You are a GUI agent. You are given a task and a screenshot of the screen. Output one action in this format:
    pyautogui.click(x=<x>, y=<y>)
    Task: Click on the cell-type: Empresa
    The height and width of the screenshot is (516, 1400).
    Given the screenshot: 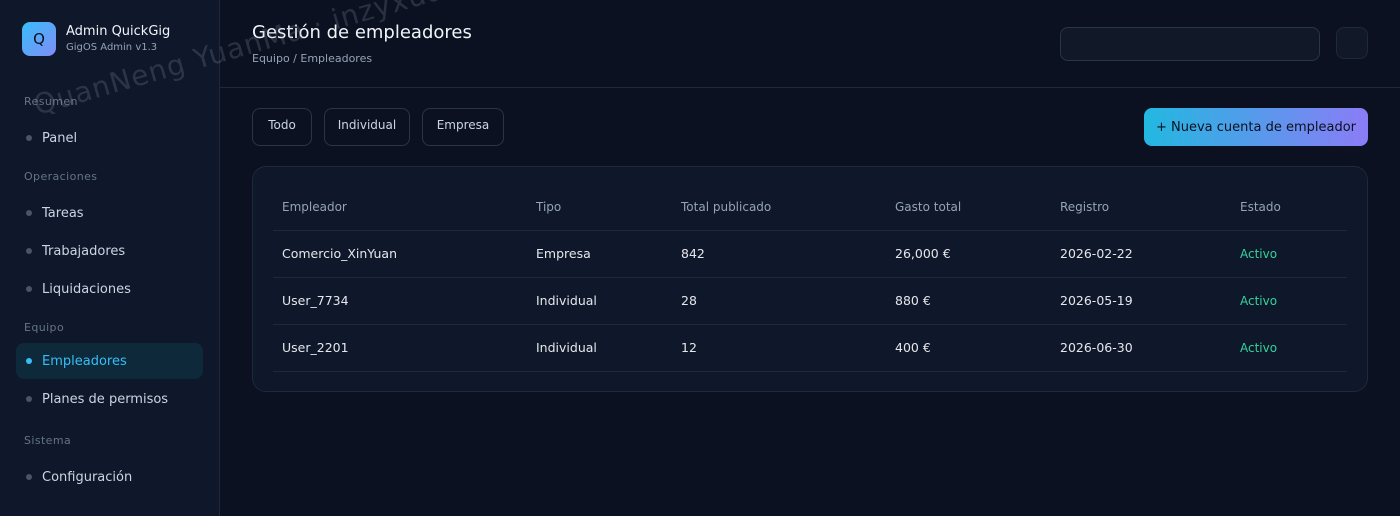 What is the action you would take?
    pyautogui.click(x=599, y=254)
    